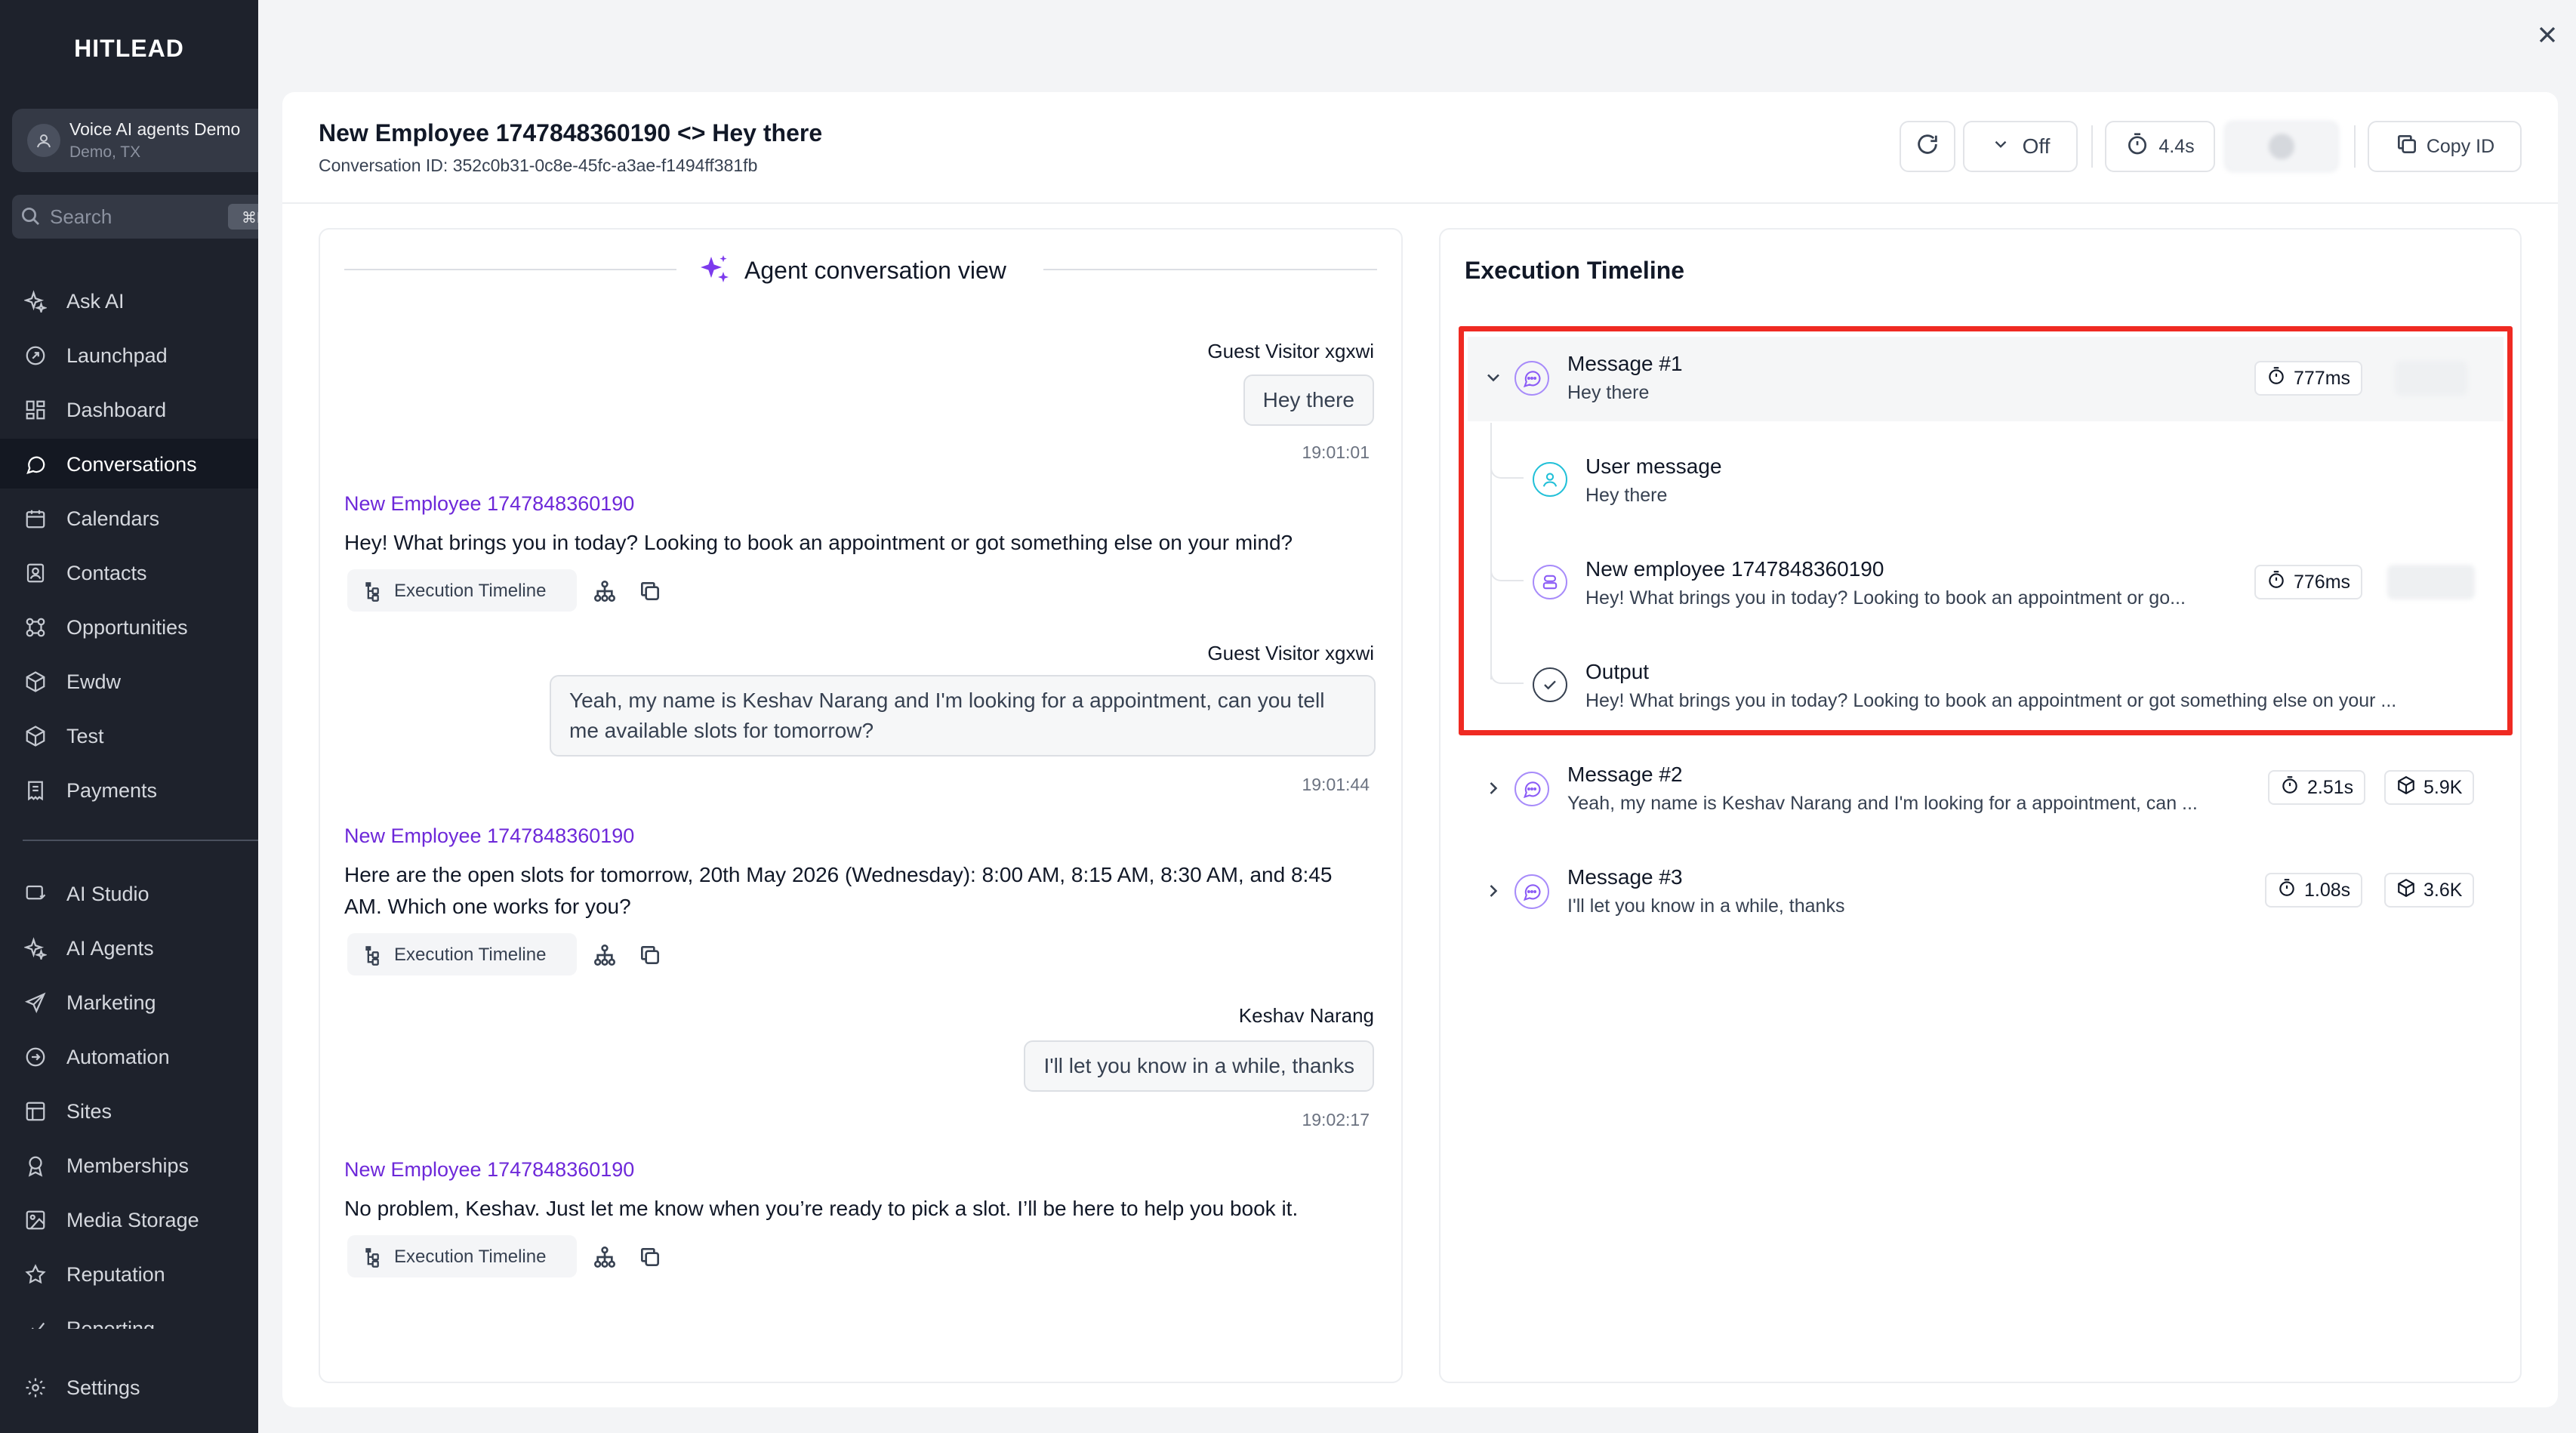  What do you see at coordinates (35, 1220) in the screenshot?
I see `image-icon` at bounding box center [35, 1220].